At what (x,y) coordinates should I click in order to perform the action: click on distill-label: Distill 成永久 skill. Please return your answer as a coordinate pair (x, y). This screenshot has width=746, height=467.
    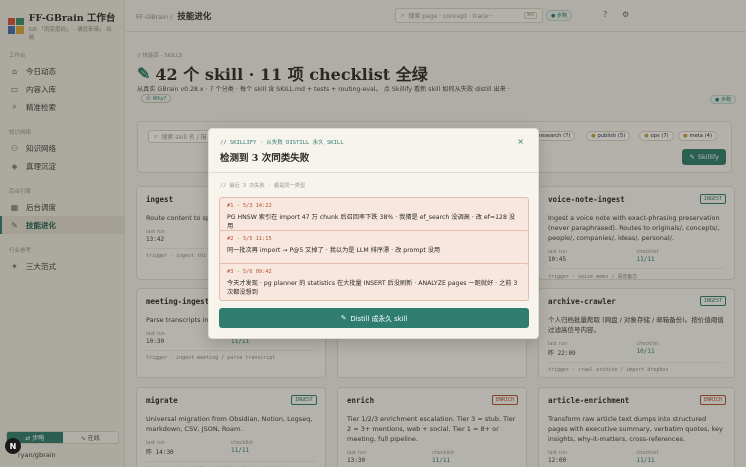
    Looking at the image, I should click on (379, 319).